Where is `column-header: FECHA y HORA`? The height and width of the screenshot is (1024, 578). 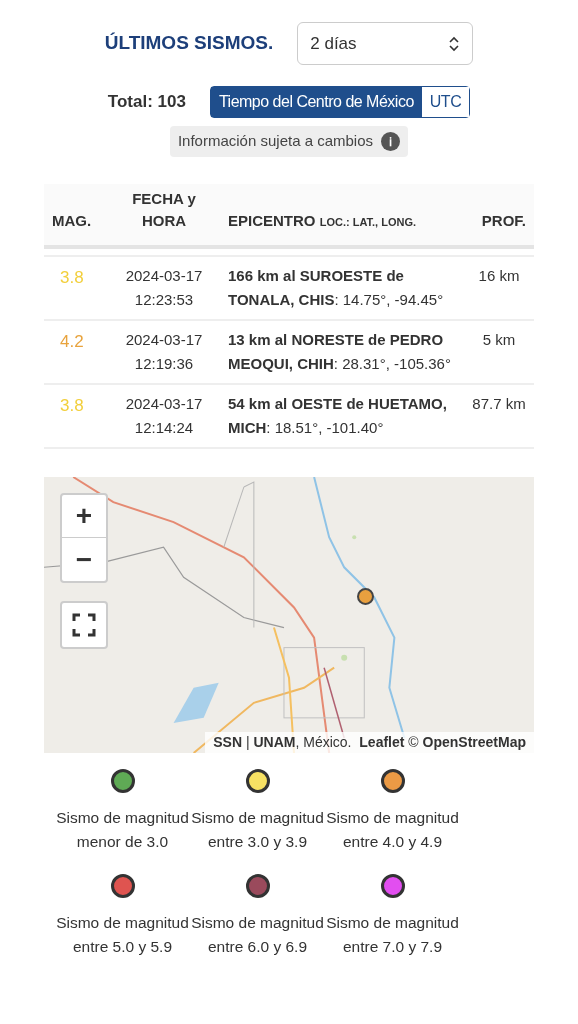
column-header: FECHA y HORA is located at coordinates (164, 210).